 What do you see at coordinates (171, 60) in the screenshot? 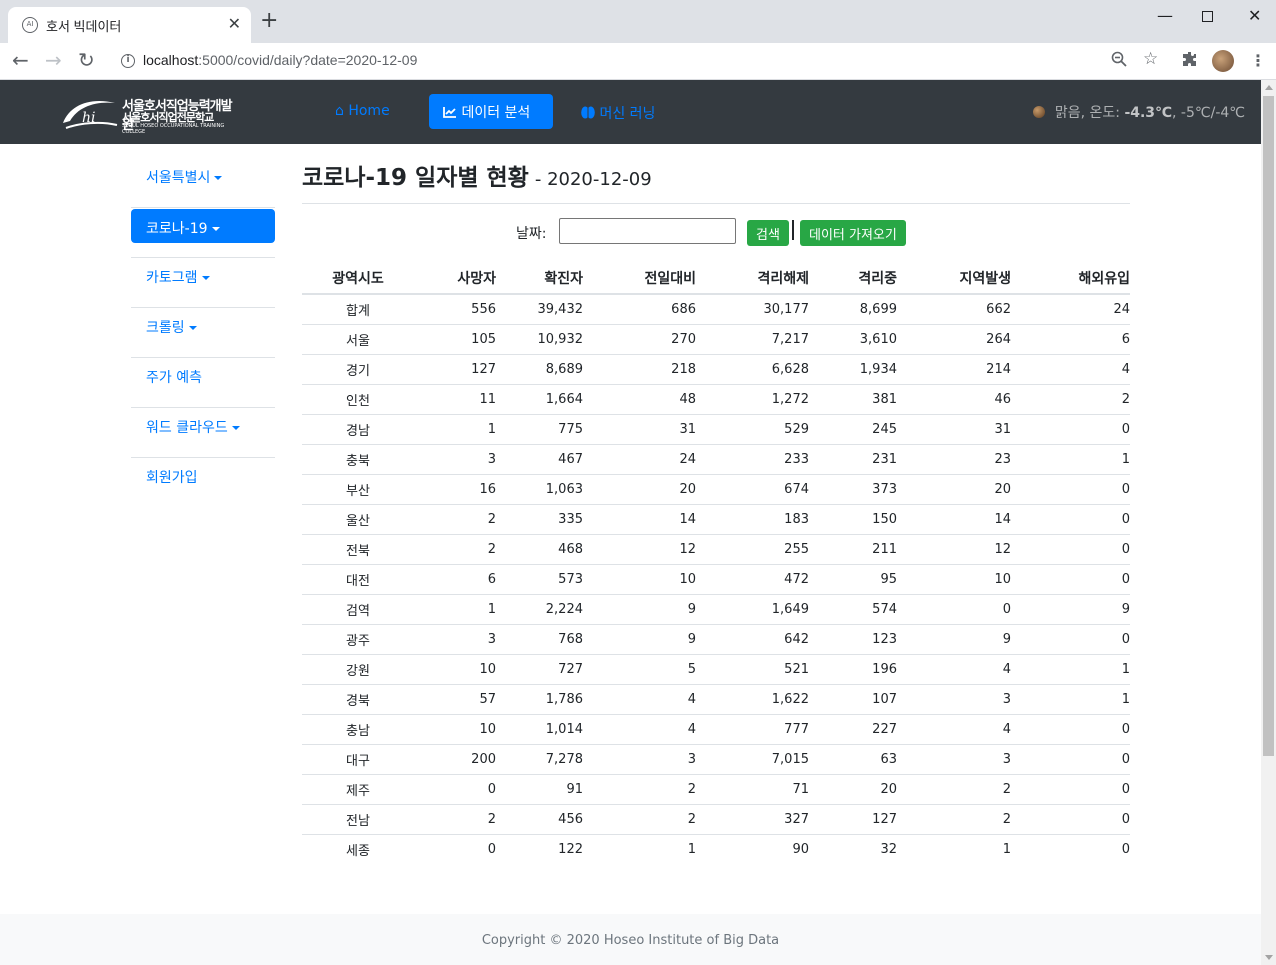
I see `url-host: localhost` at bounding box center [171, 60].